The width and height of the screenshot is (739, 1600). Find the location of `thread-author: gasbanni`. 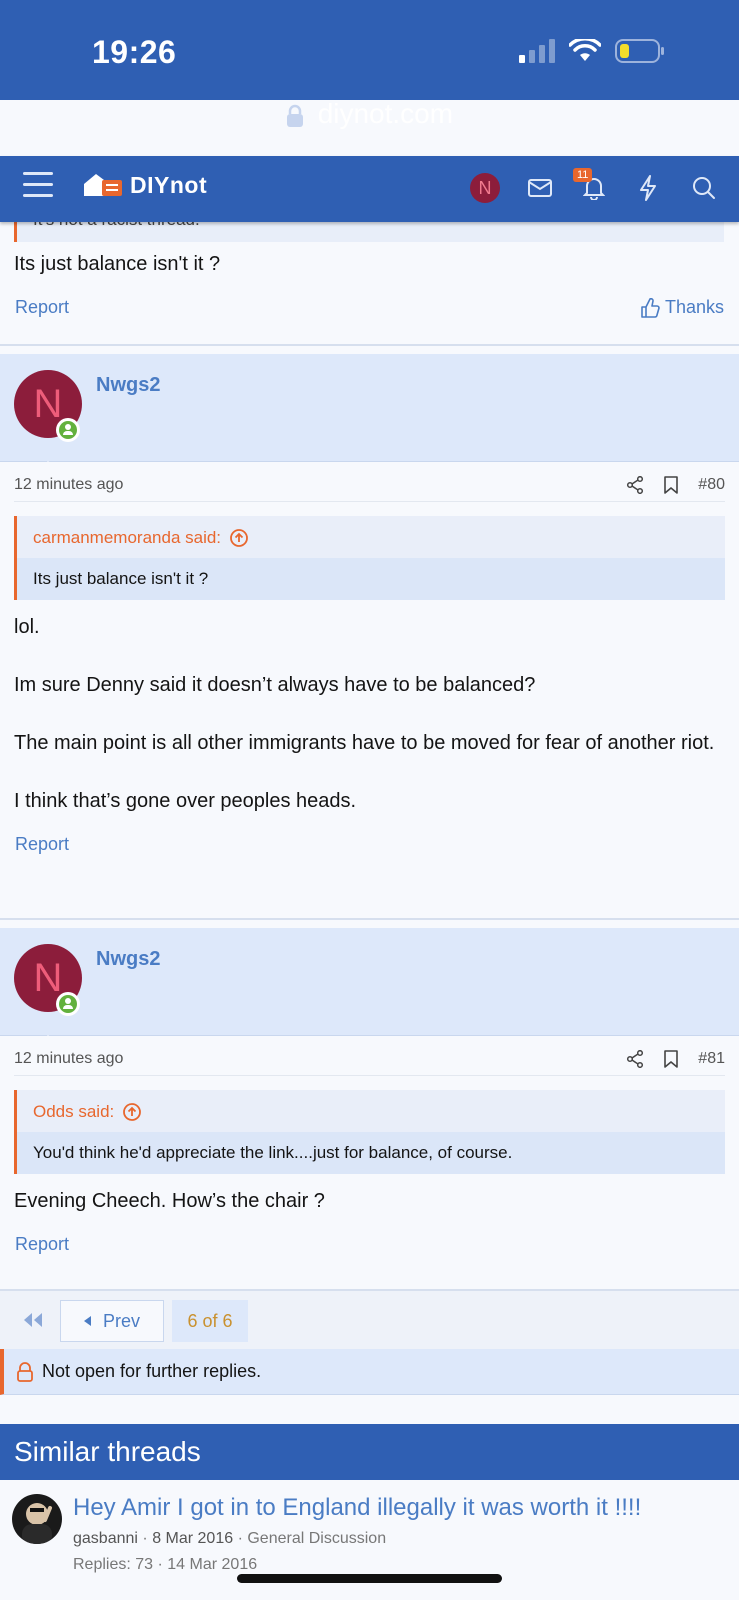

thread-author: gasbanni is located at coordinates (105, 1538).